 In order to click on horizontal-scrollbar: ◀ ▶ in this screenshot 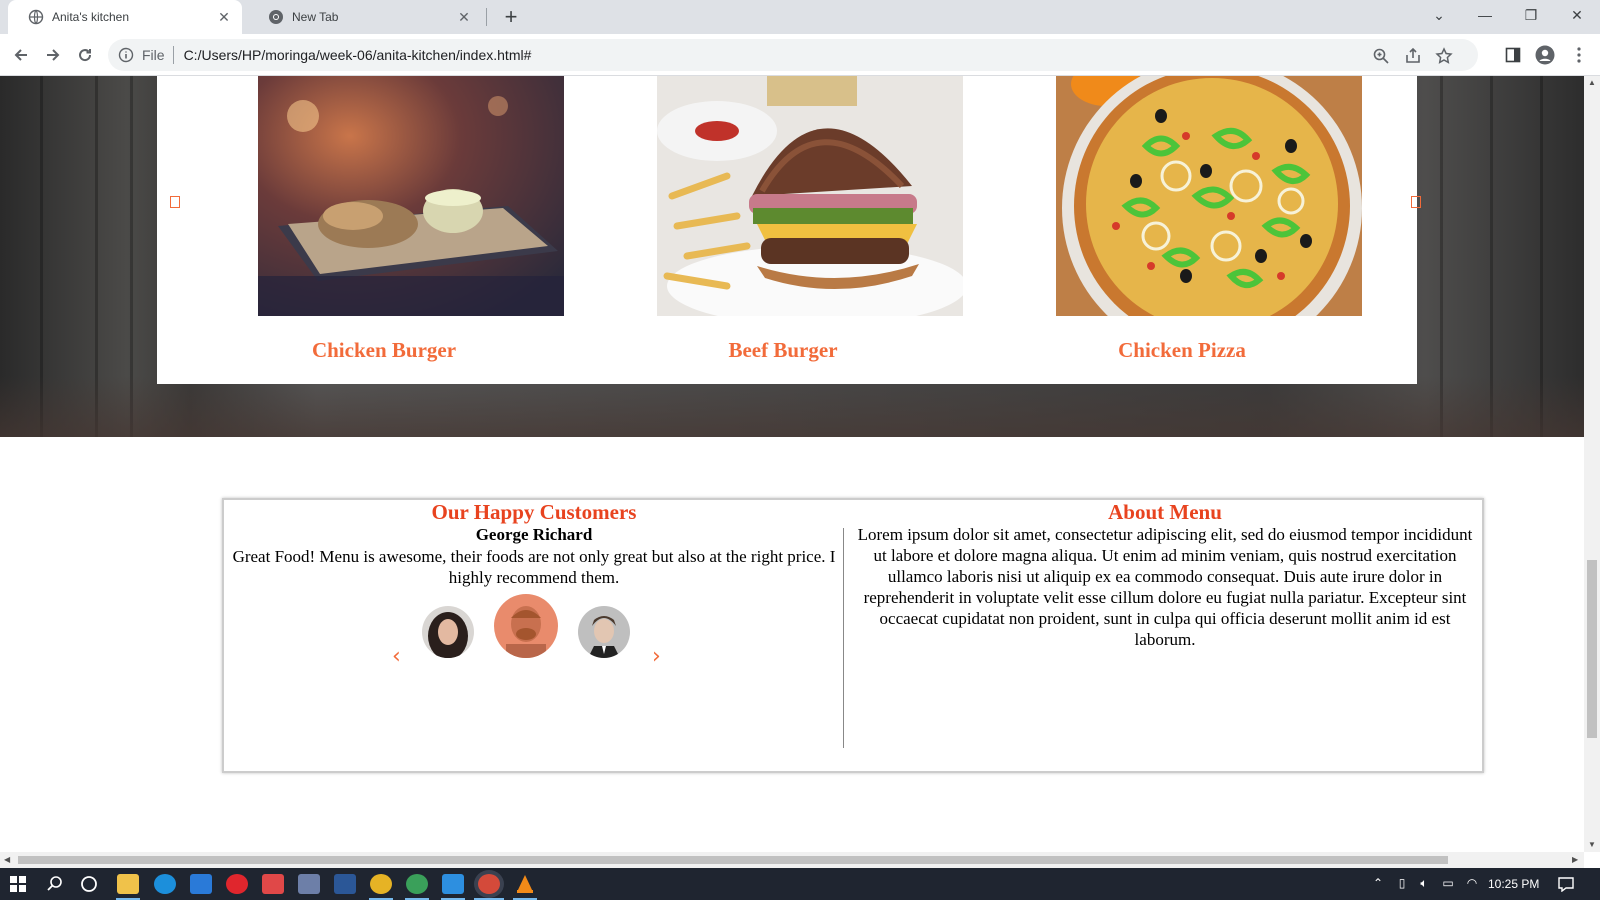, I will do `click(792, 860)`.